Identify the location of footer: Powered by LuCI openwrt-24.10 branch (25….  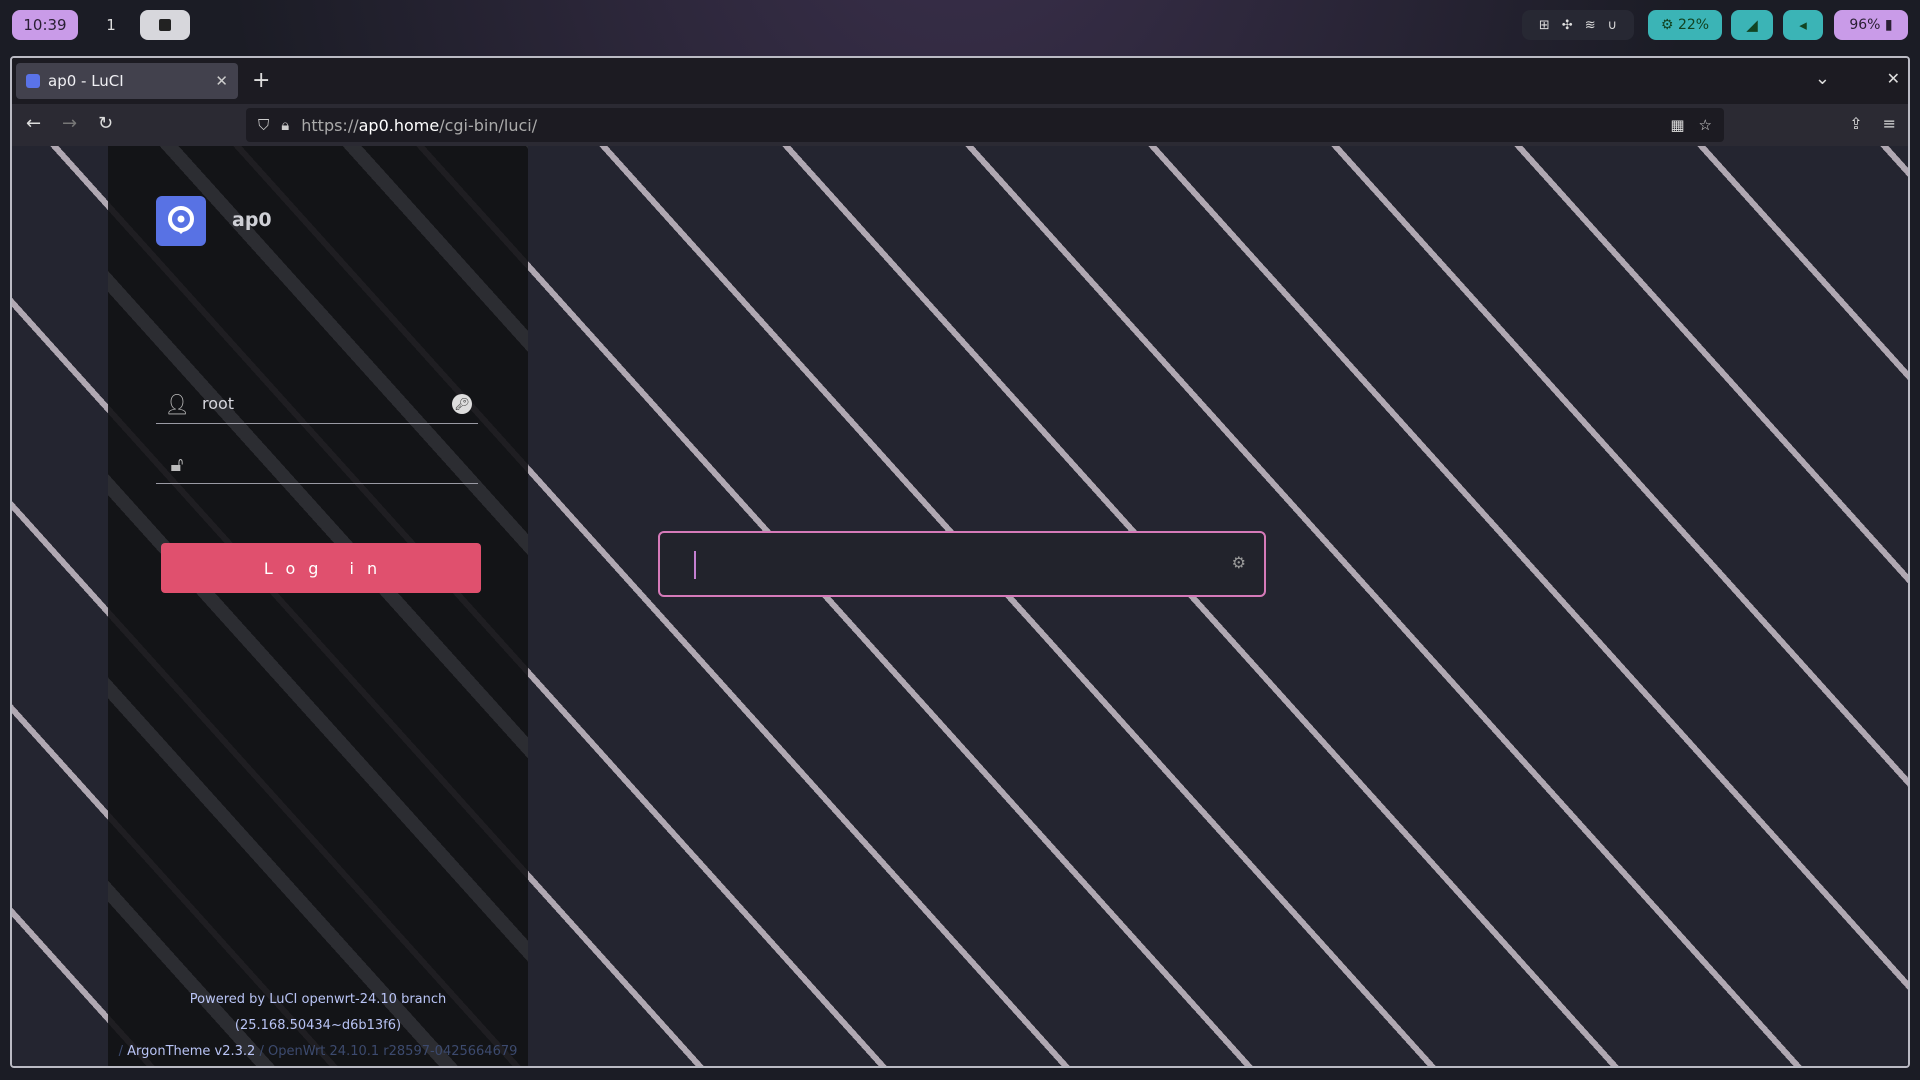
(318, 1026).